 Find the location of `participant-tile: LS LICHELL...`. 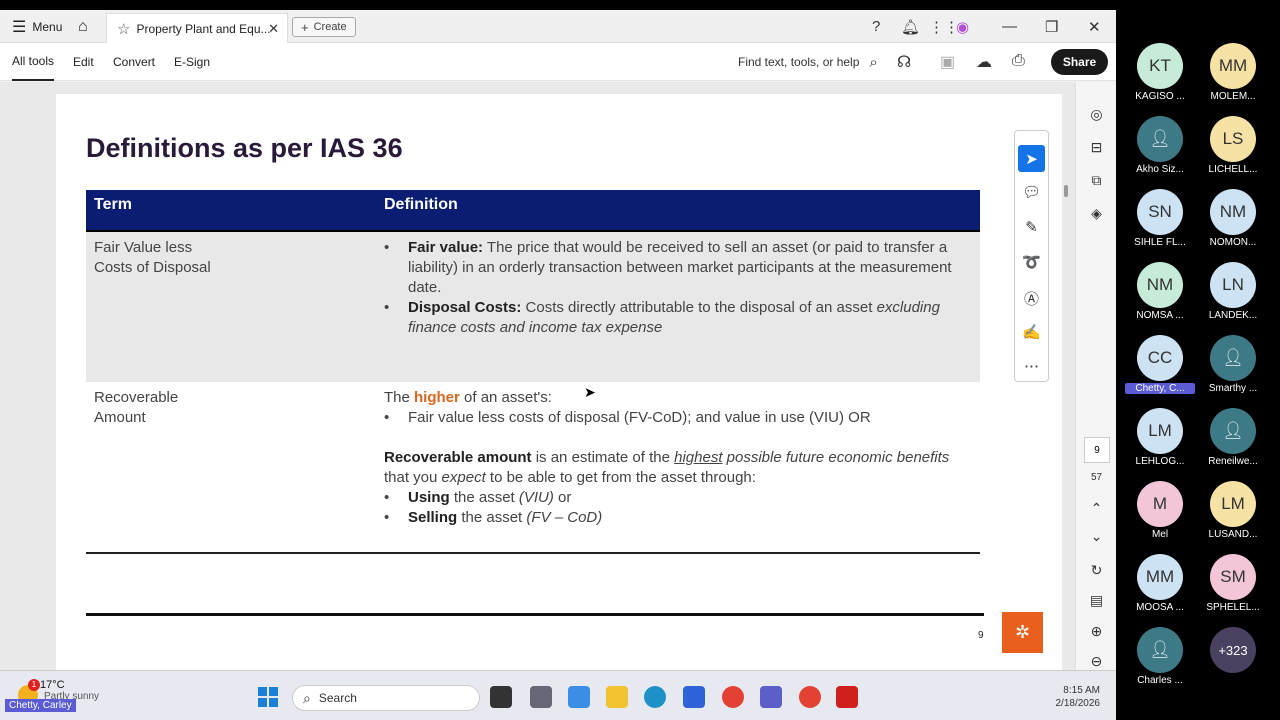

participant-tile: LS LICHELL... is located at coordinates (1233, 145).